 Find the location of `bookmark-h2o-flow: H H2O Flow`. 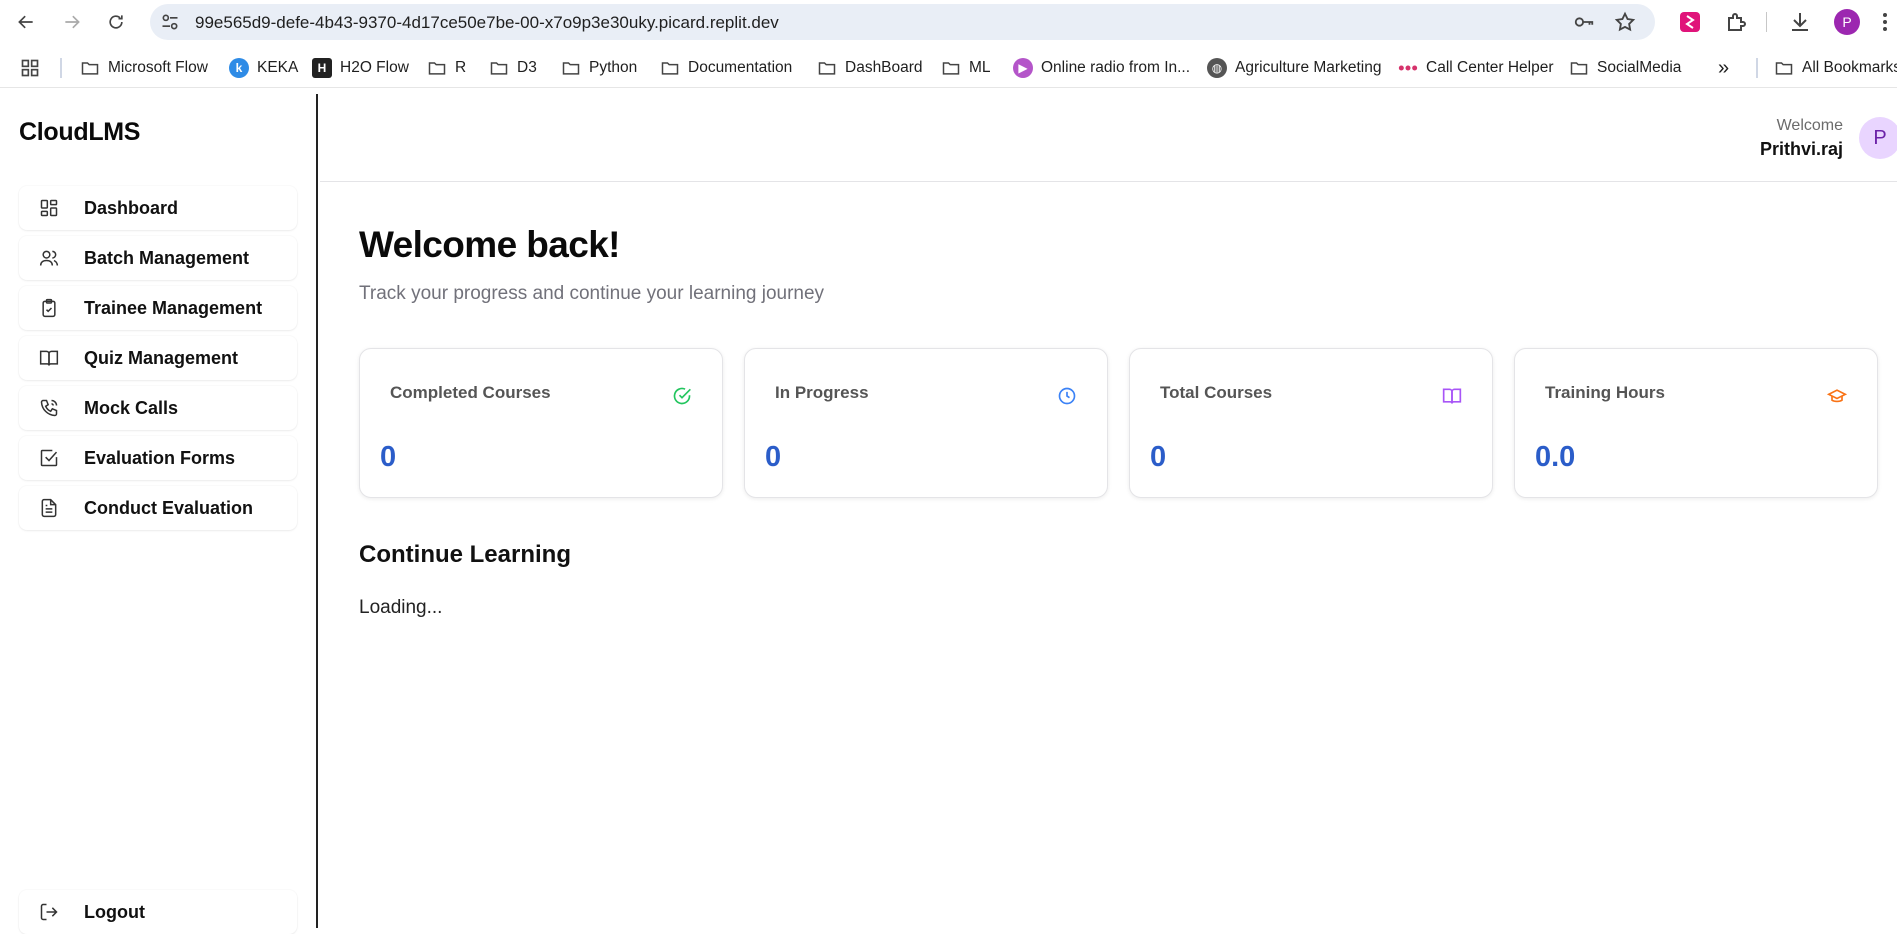

bookmark-h2o-flow: H H2O Flow is located at coordinates (360, 68).